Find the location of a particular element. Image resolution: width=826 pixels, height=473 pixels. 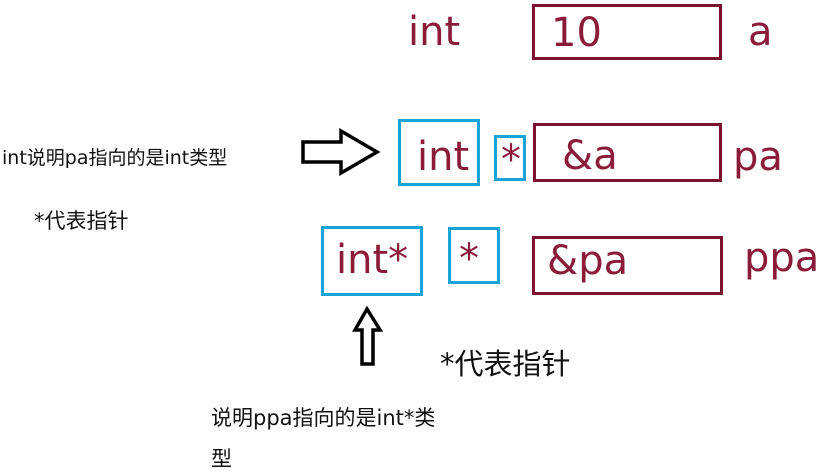

row3-type: int* is located at coordinates (372, 260).